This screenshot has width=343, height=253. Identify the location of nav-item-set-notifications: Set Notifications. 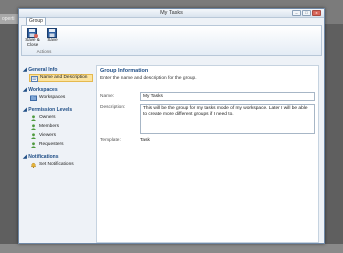
(61, 165).